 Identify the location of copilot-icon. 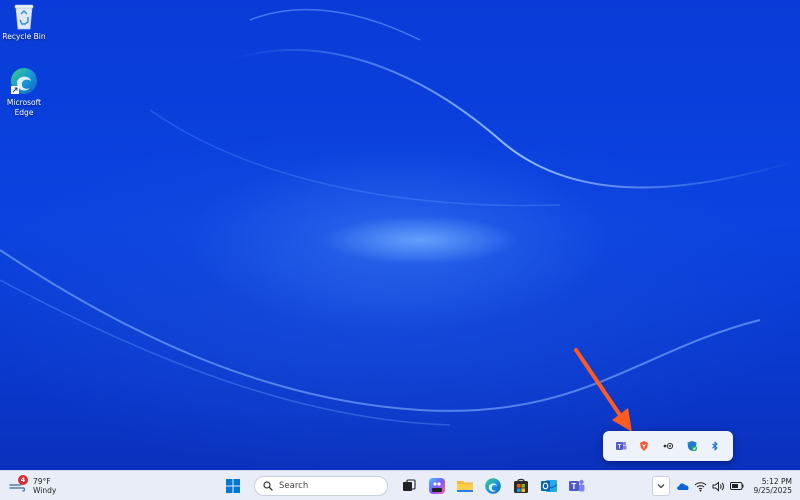
(437, 486).